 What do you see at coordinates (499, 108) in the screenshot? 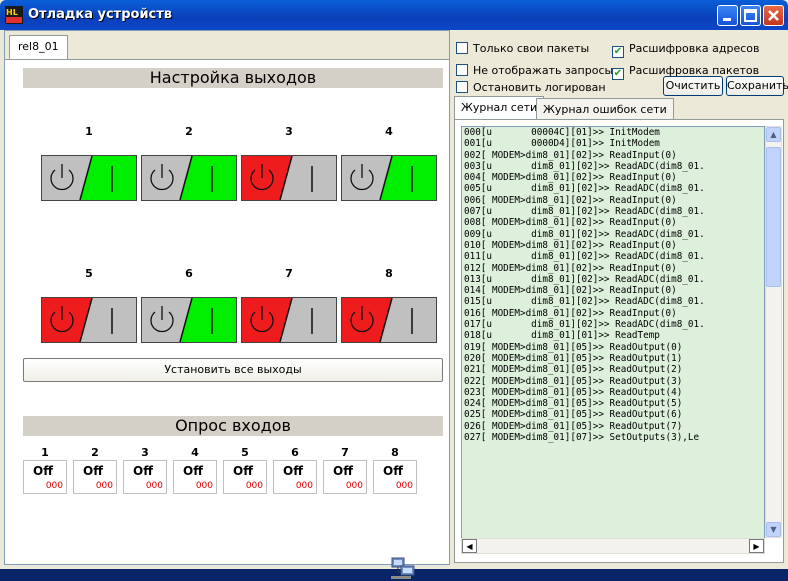
I see `tab-network-log: Журнал сети` at bounding box center [499, 108].